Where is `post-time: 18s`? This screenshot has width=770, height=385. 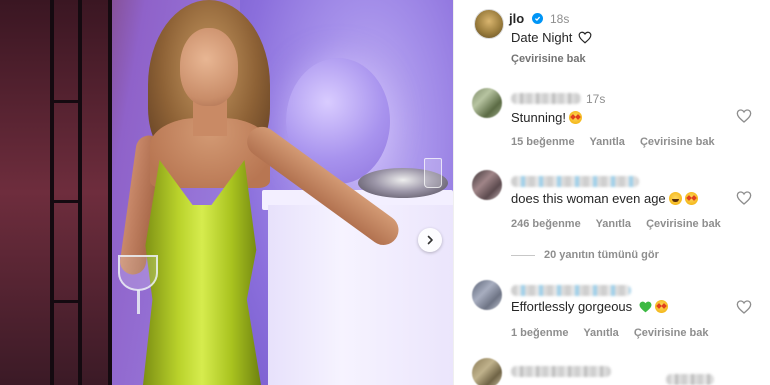
post-time: 18s is located at coordinates (560, 19).